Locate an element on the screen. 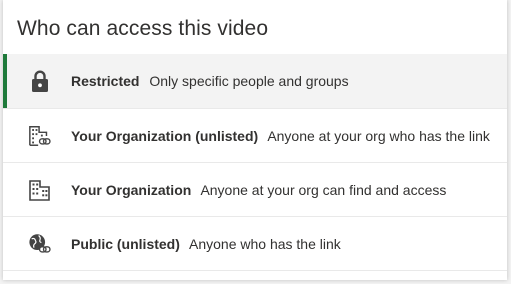 The width and height of the screenshot is (511, 284). globe-link-icon is located at coordinates (40, 244).